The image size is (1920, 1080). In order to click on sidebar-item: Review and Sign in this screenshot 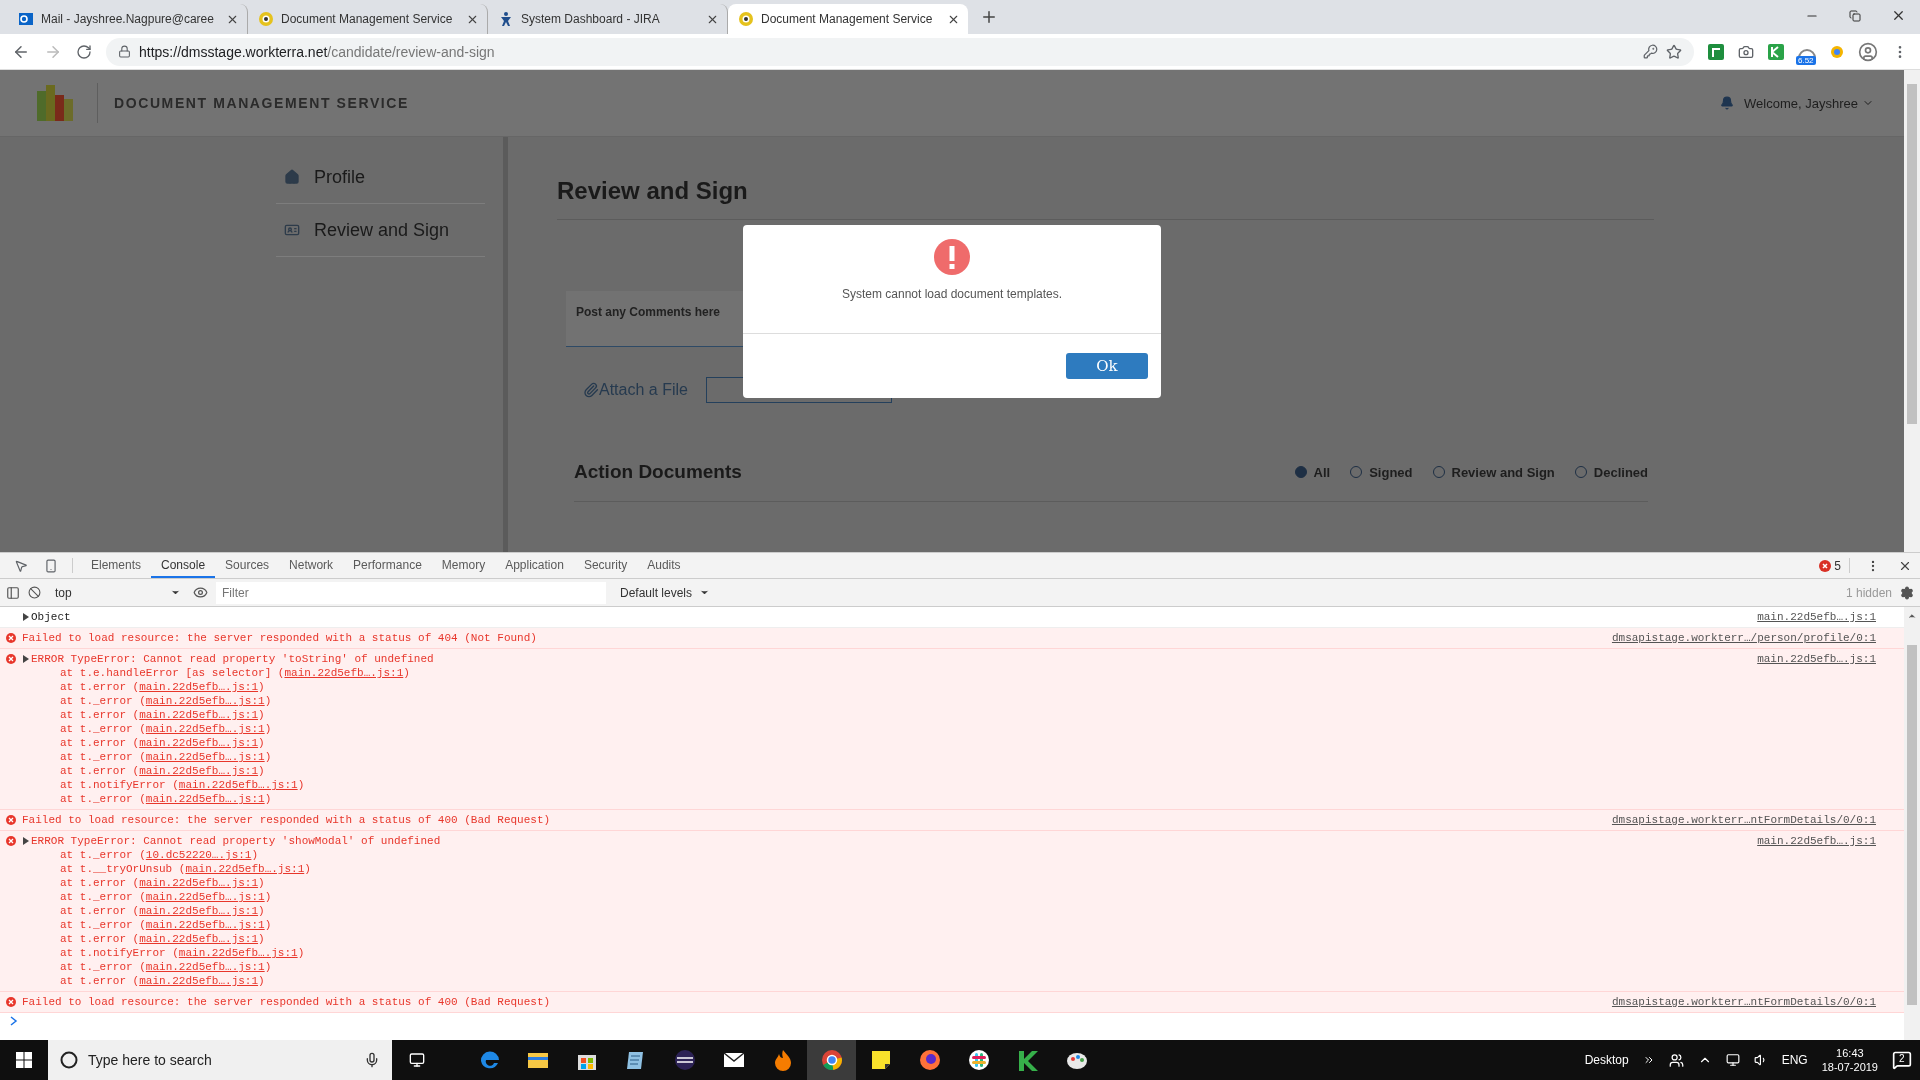, I will do `click(380, 230)`.